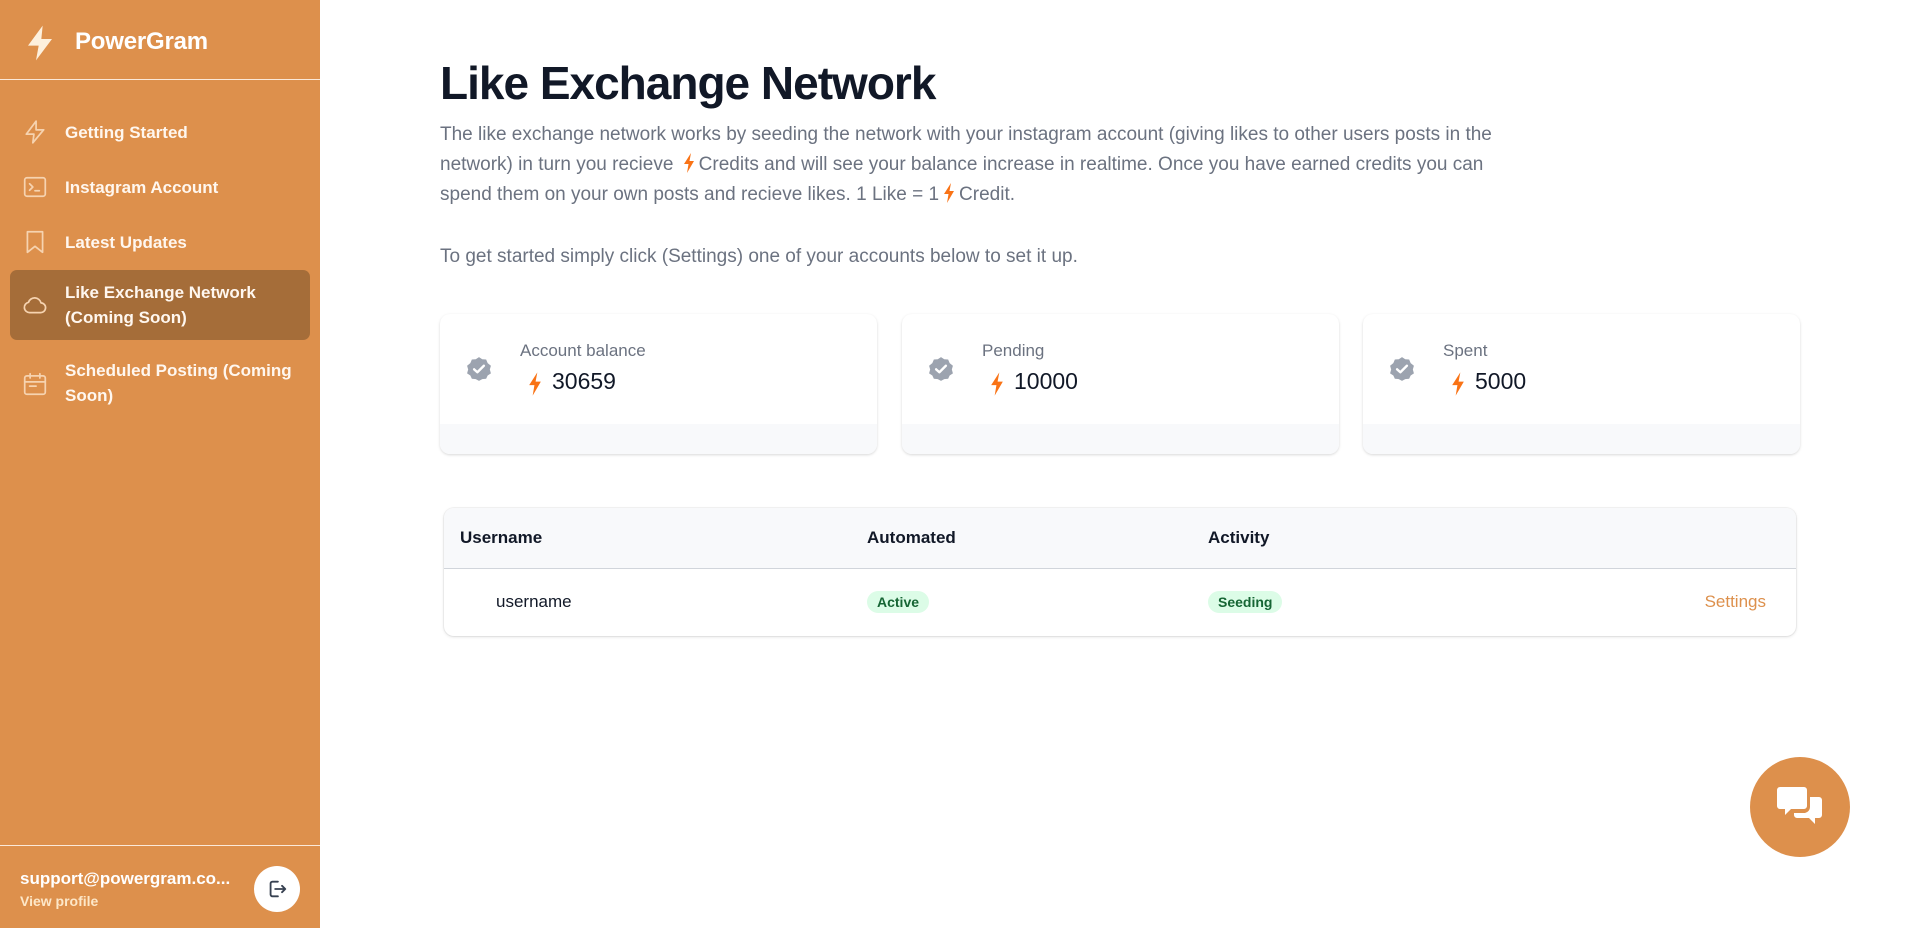 The image size is (1920, 928). I want to click on stat-card-pending: Pending 10000, so click(1120, 384).